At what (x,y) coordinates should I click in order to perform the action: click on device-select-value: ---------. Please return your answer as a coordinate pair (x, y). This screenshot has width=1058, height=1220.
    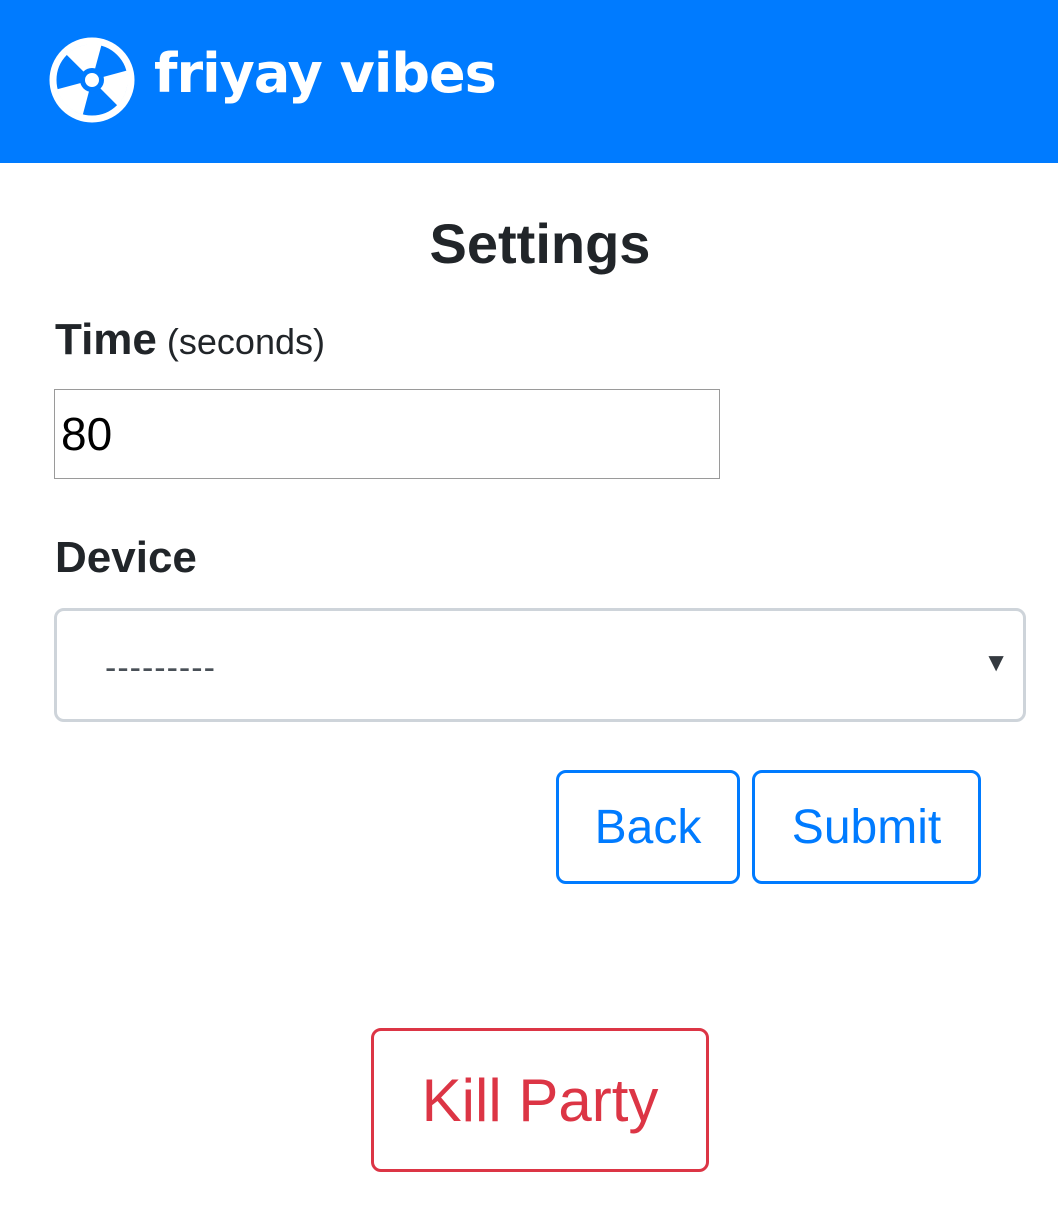
    Looking at the image, I should click on (160, 668).